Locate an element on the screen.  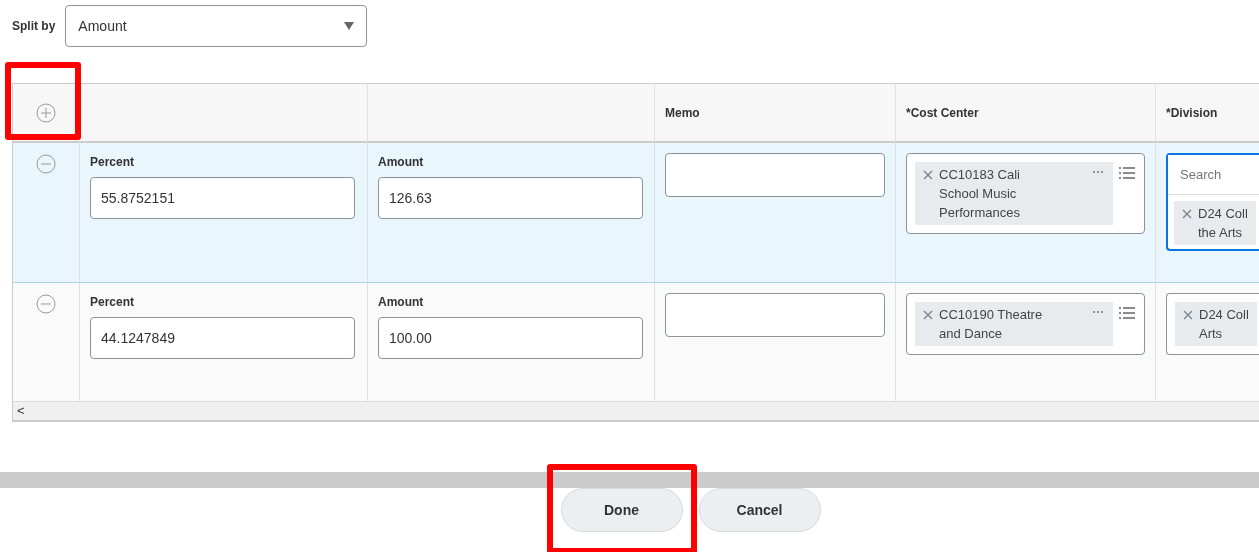
division-field: D24 Coll Arts is located at coordinates (1212, 324).